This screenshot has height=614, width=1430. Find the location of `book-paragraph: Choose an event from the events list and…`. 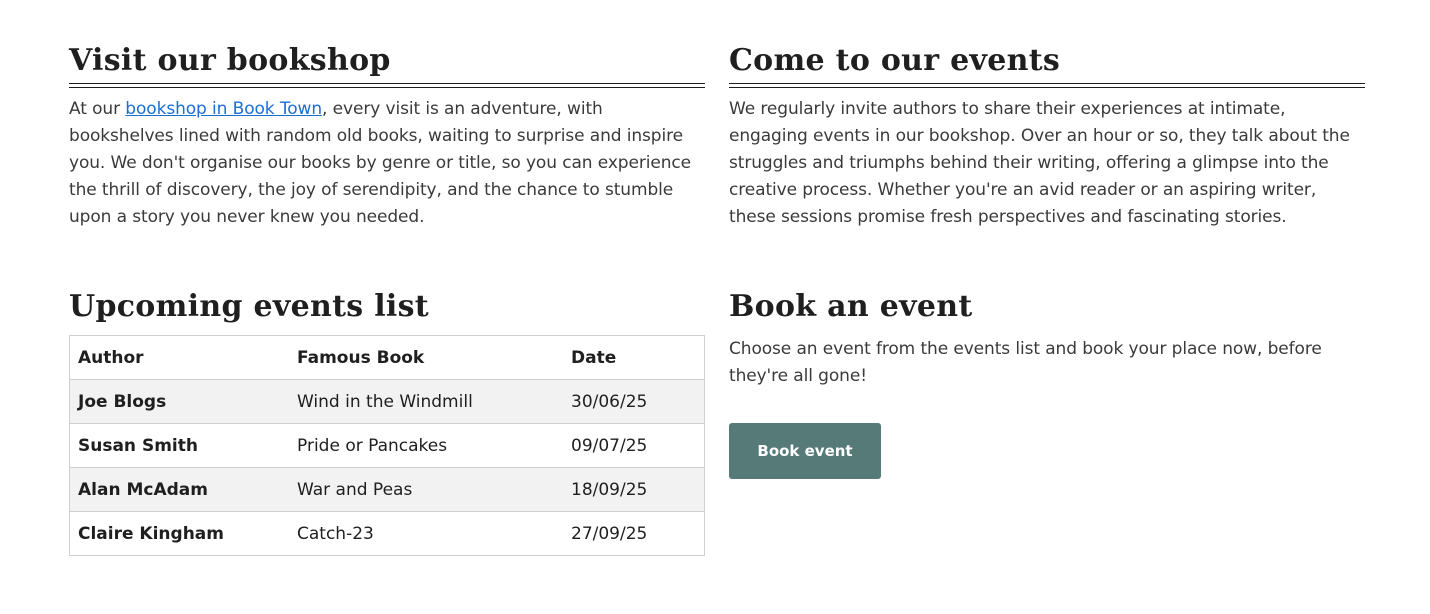

book-paragraph: Choose an event from the events list and… is located at coordinates (1025, 362).